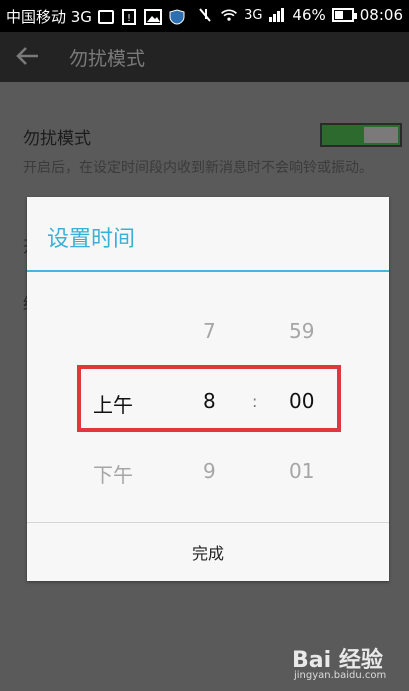 The width and height of the screenshot is (409, 691). I want to click on done-button: 完成, so click(208, 552).